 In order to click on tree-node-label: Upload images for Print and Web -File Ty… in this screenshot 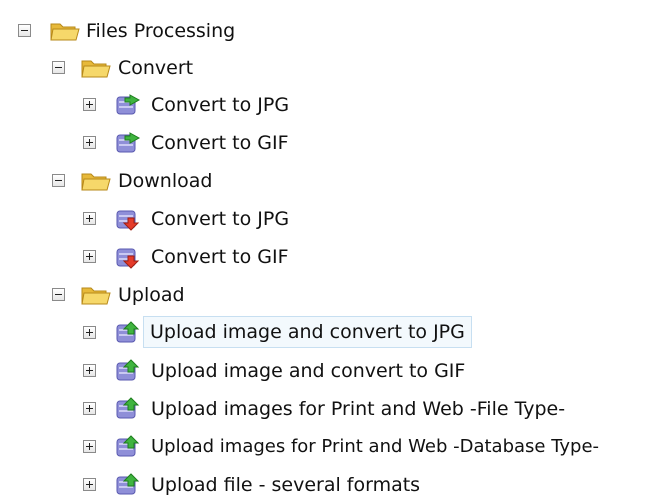, I will do `click(358, 409)`.